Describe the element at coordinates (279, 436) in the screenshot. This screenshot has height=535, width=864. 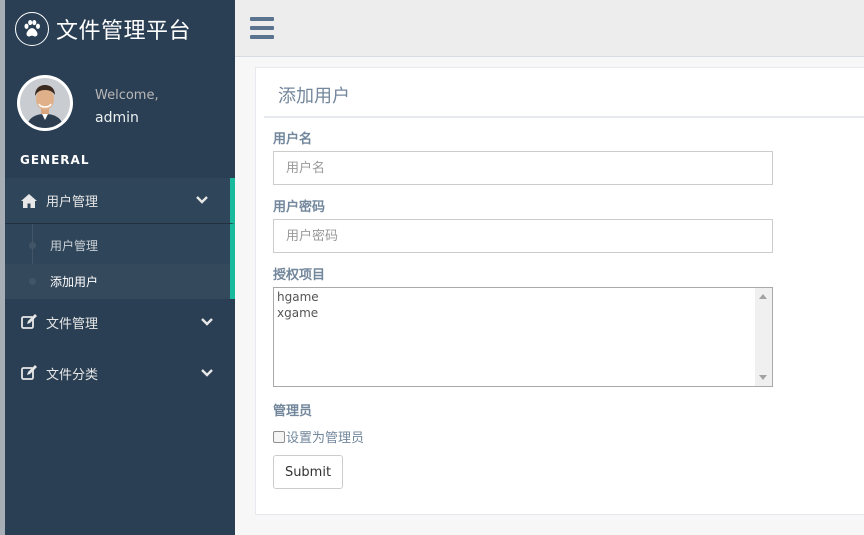
I see `admin-checkbox` at that location.